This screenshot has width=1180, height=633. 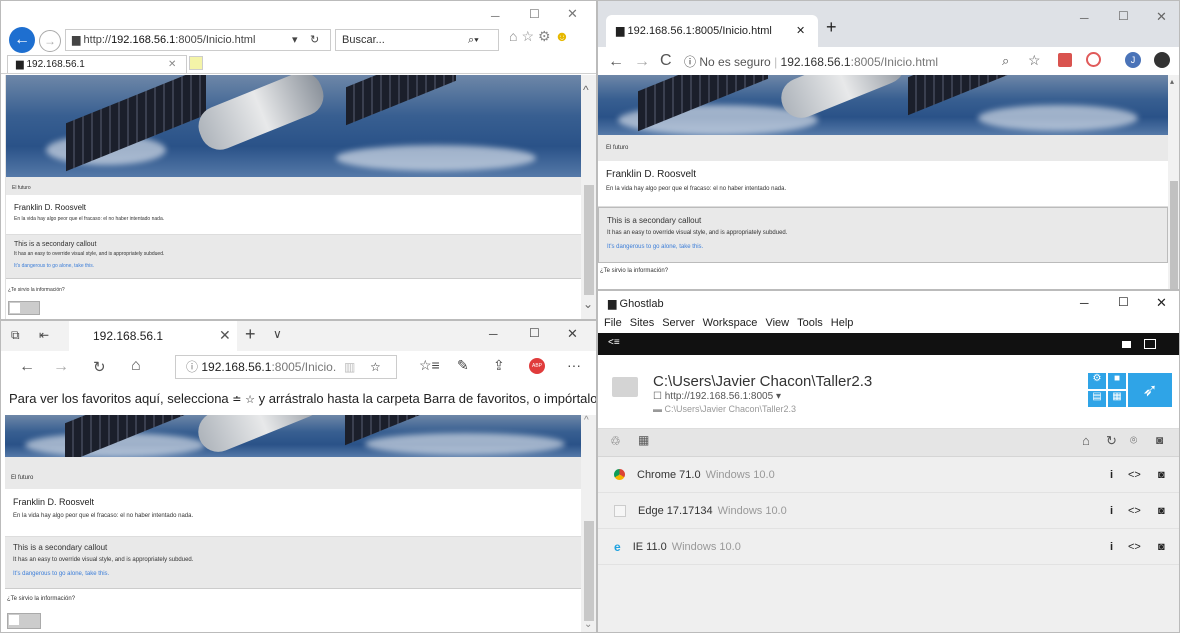 What do you see at coordinates (225, 335) in the screenshot?
I see `edge-tab-close-icon: ✕` at bounding box center [225, 335].